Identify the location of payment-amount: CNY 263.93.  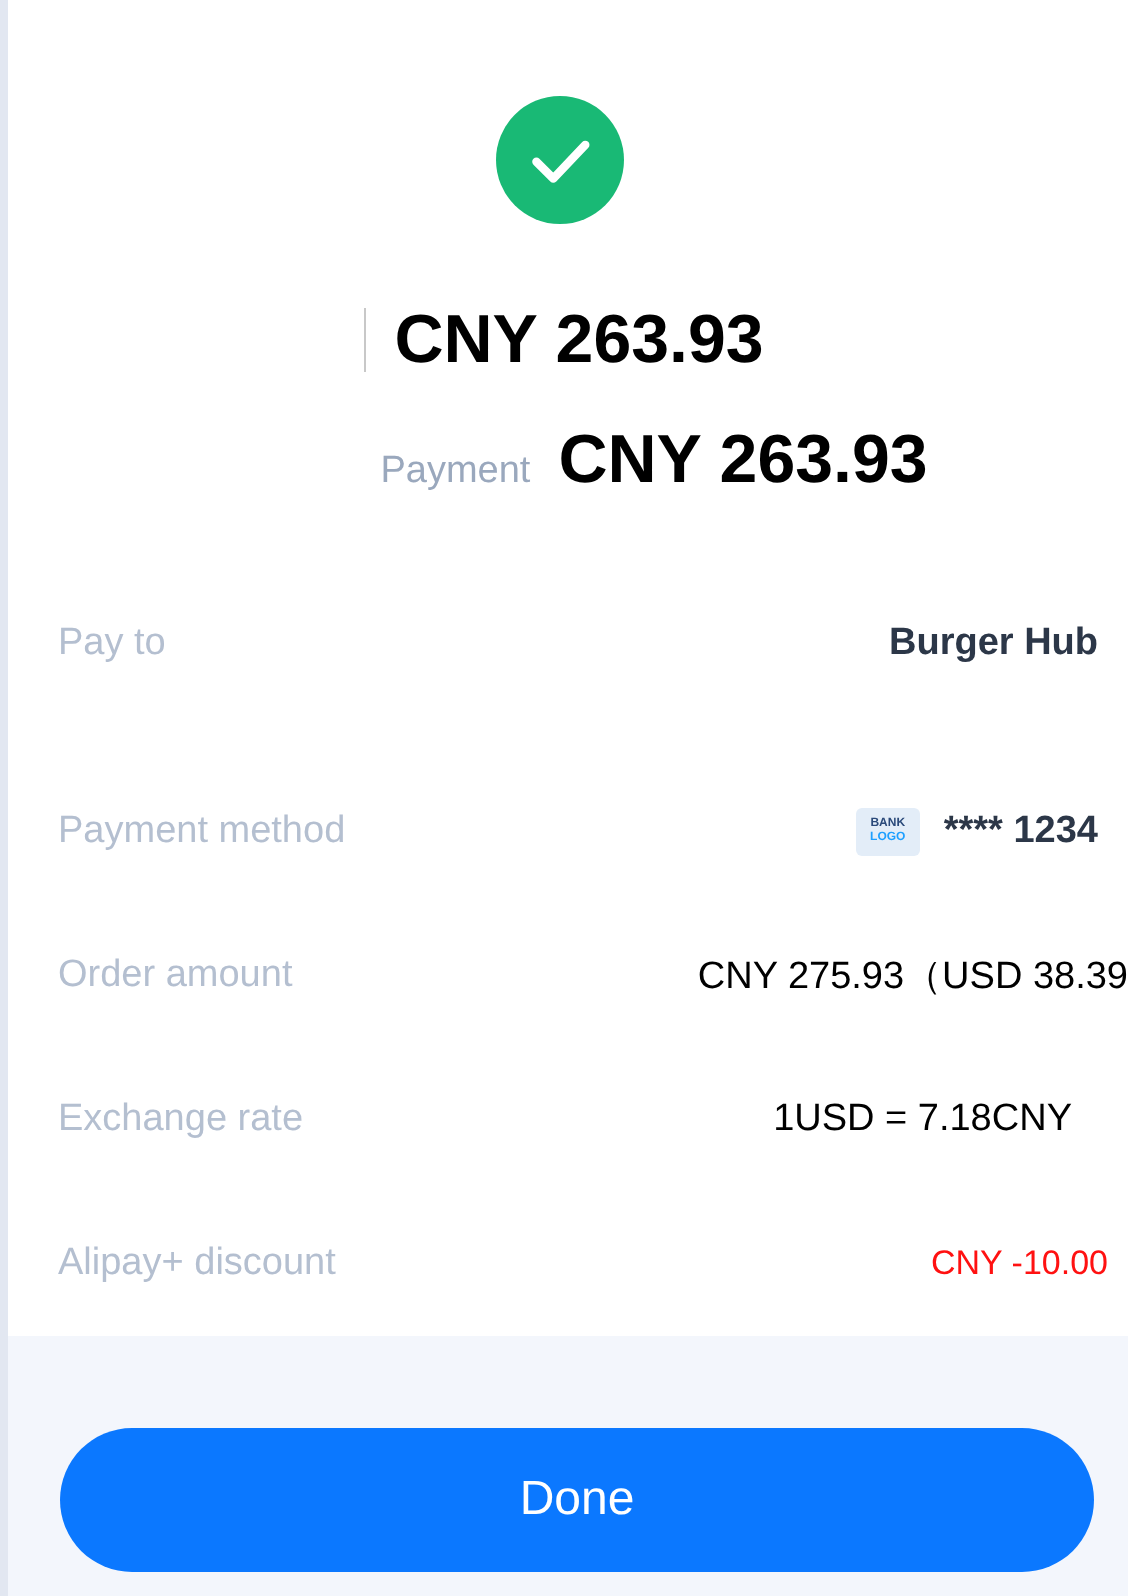
(743, 460).